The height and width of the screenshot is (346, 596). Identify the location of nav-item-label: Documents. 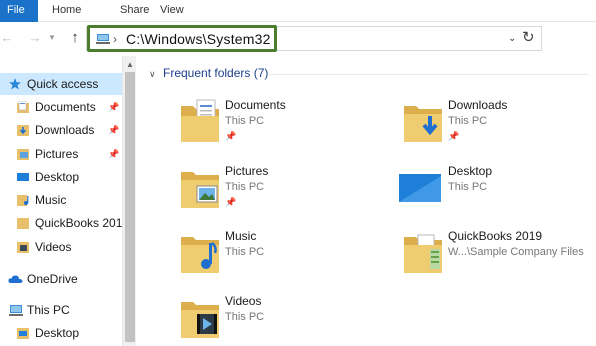
(65, 107).